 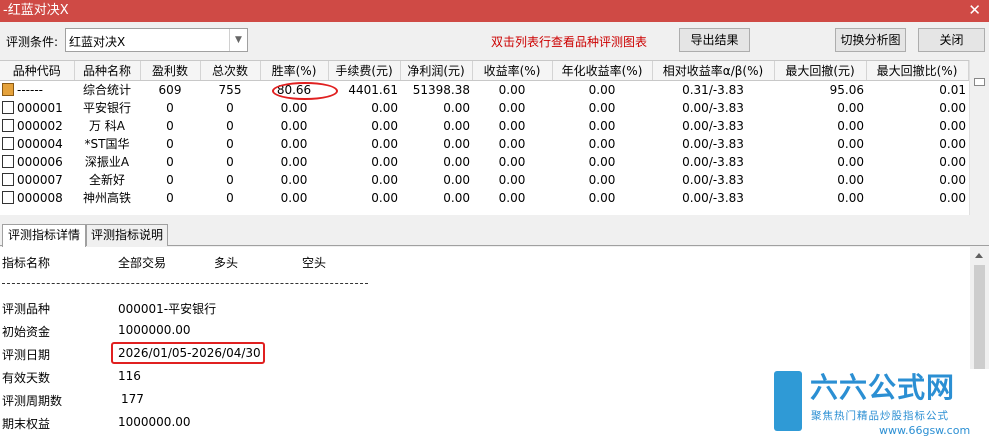 What do you see at coordinates (951, 40) in the screenshot?
I see `close-button: 关闭` at bounding box center [951, 40].